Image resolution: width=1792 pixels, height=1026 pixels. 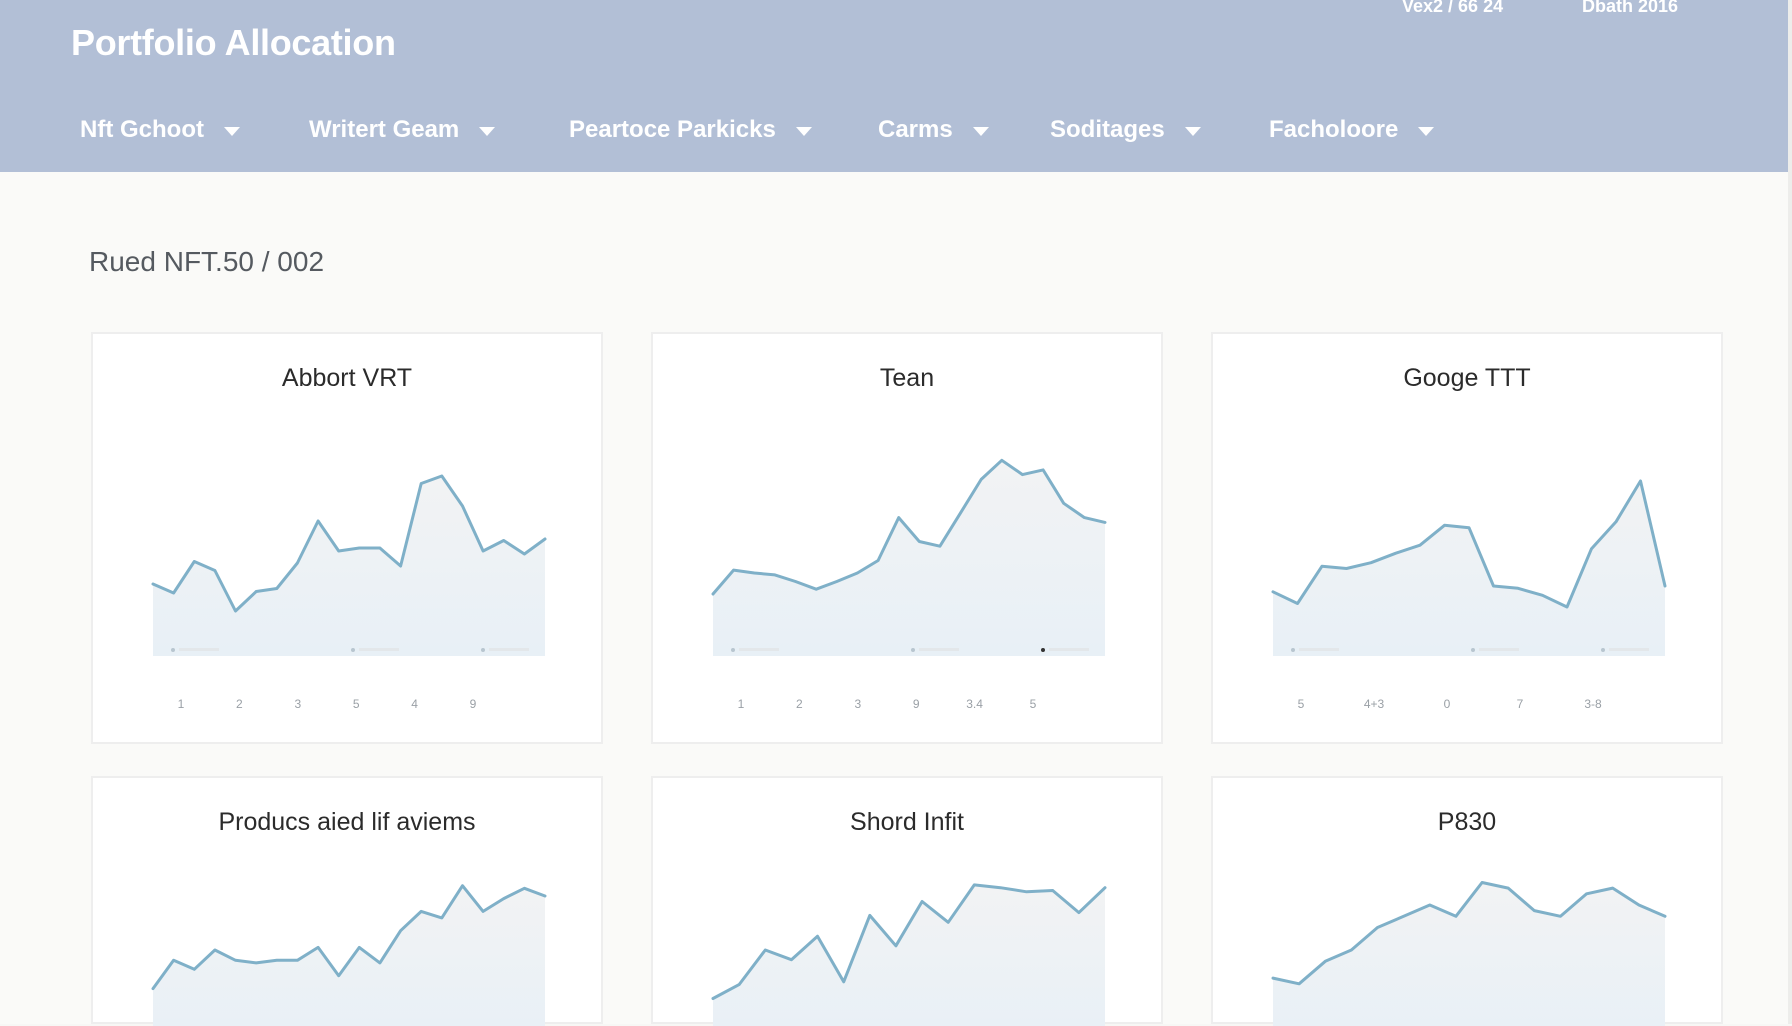 I want to click on x-tick-label: 3, so click(x=857, y=704).